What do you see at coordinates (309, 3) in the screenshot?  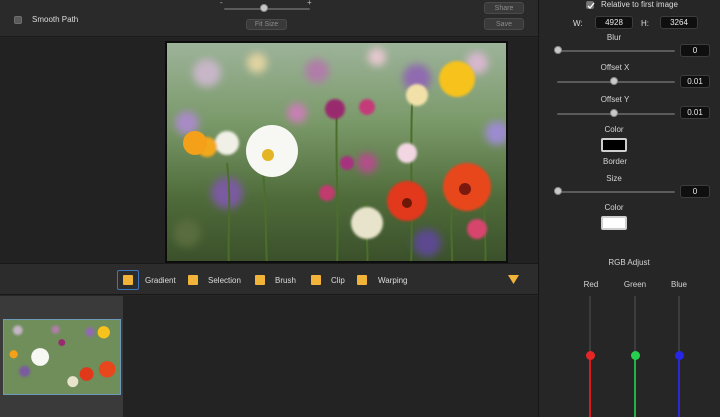 I see `zoom-in-icon: +` at bounding box center [309, 3].